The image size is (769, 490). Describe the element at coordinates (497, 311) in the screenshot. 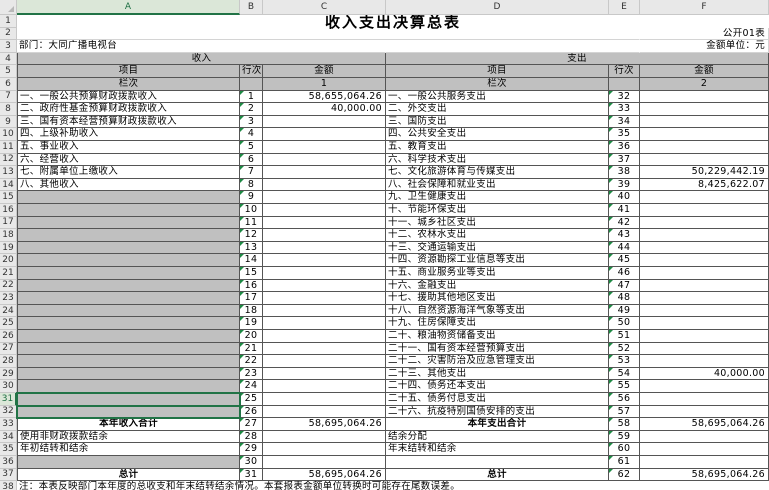

I see `expense-item-cell: 十八、自然资源海洋气象等支出` at that location.